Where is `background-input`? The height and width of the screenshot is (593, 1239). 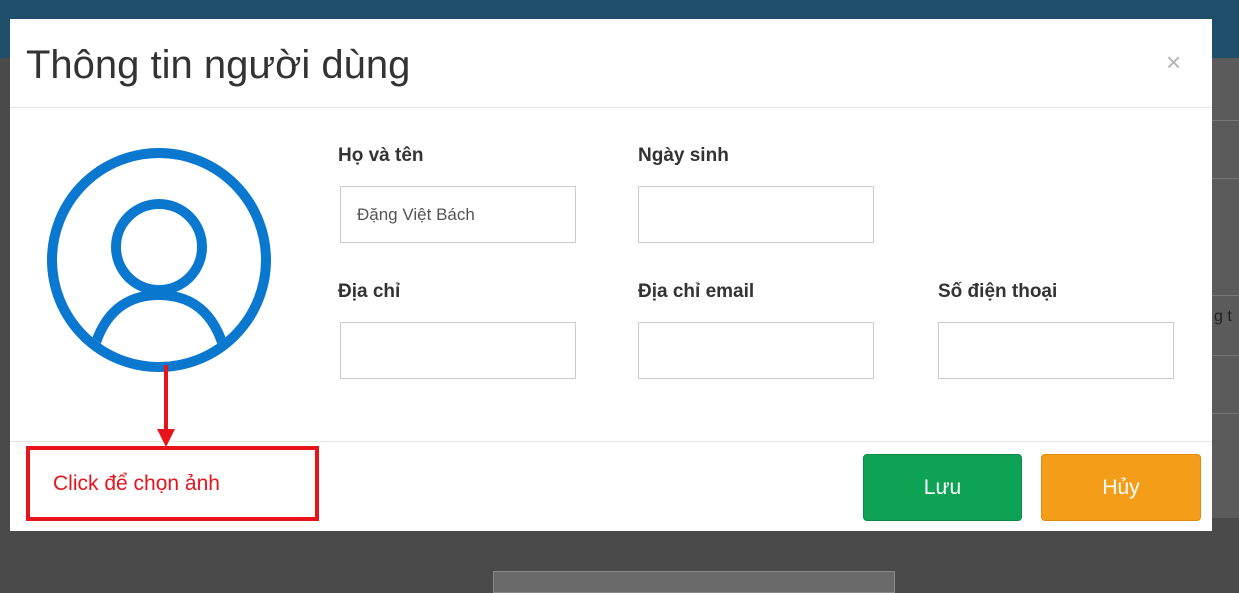
background-input is located at coordinates (694, 582).